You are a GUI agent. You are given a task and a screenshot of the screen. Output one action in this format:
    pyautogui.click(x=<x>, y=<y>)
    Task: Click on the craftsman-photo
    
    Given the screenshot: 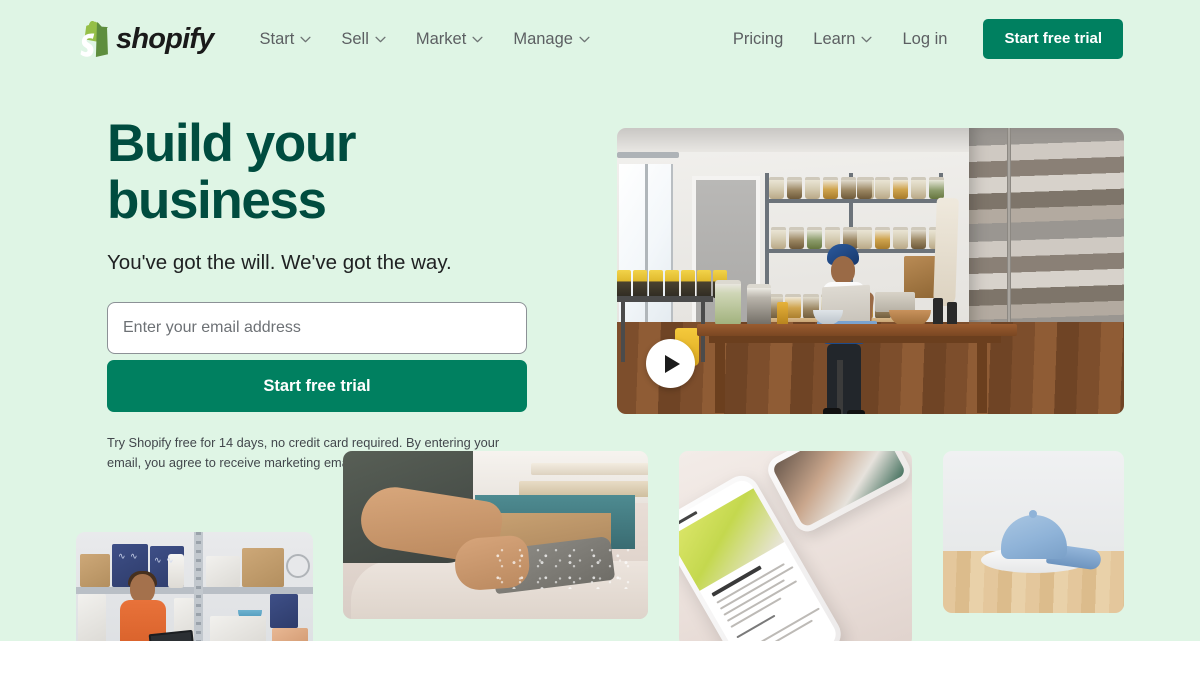 What is the action you would take?
    pyautogui.click(x=495, y=535)
    